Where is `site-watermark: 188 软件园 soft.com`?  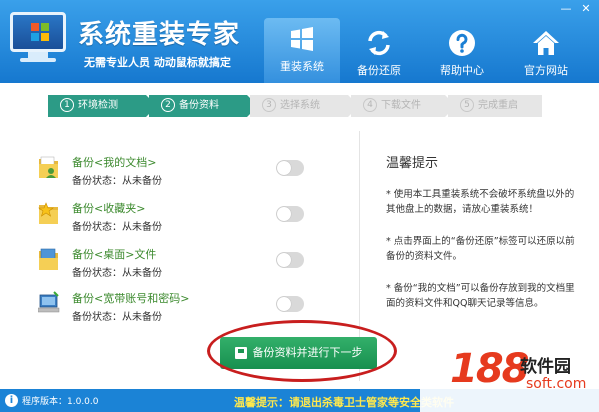
site-watermark: 188 软件园 soft.com is located at coordinates (509, 372).